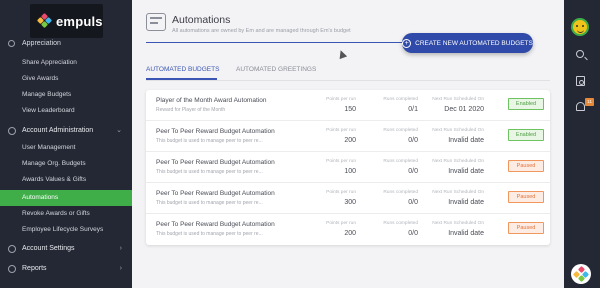 The height and width of the screenshot is (288, 600). Describe the element at coordinates (58, 130) in the screenshot. I see `sidebar-section-label: Account Administration` at that location.